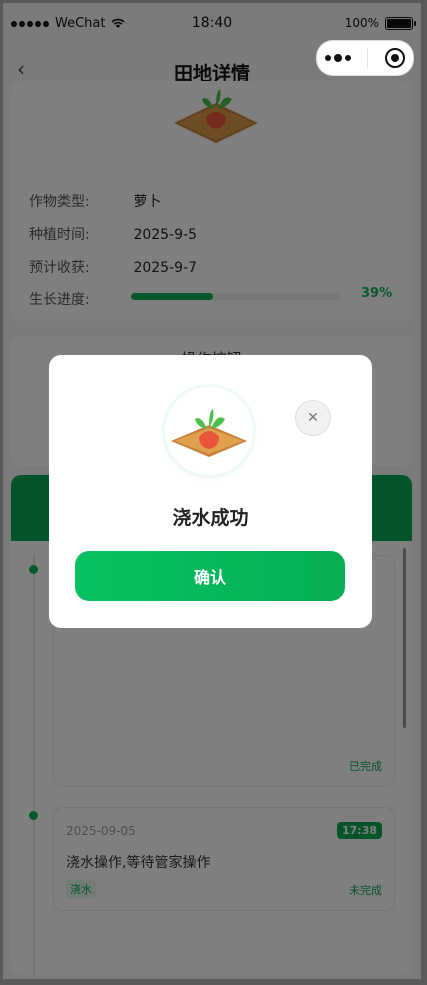  Describe the element at coordinates (313, 418) in the screenshot. I see `close-icon: ✕` at that location.